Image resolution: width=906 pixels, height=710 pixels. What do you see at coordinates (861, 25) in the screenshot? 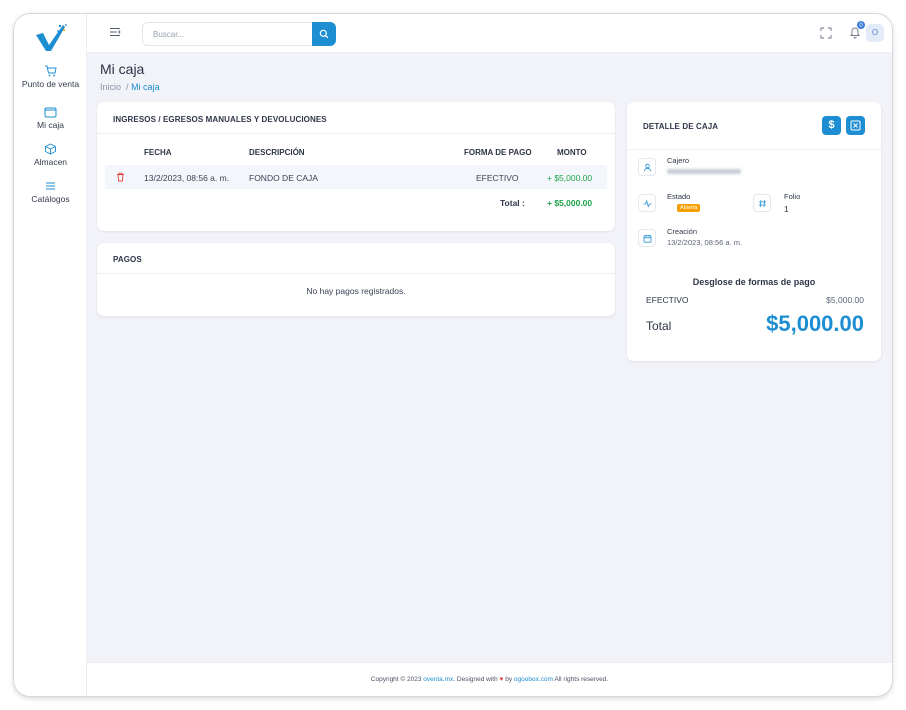
I see `notifications-badge: 0` at bounding box center [861, 25].